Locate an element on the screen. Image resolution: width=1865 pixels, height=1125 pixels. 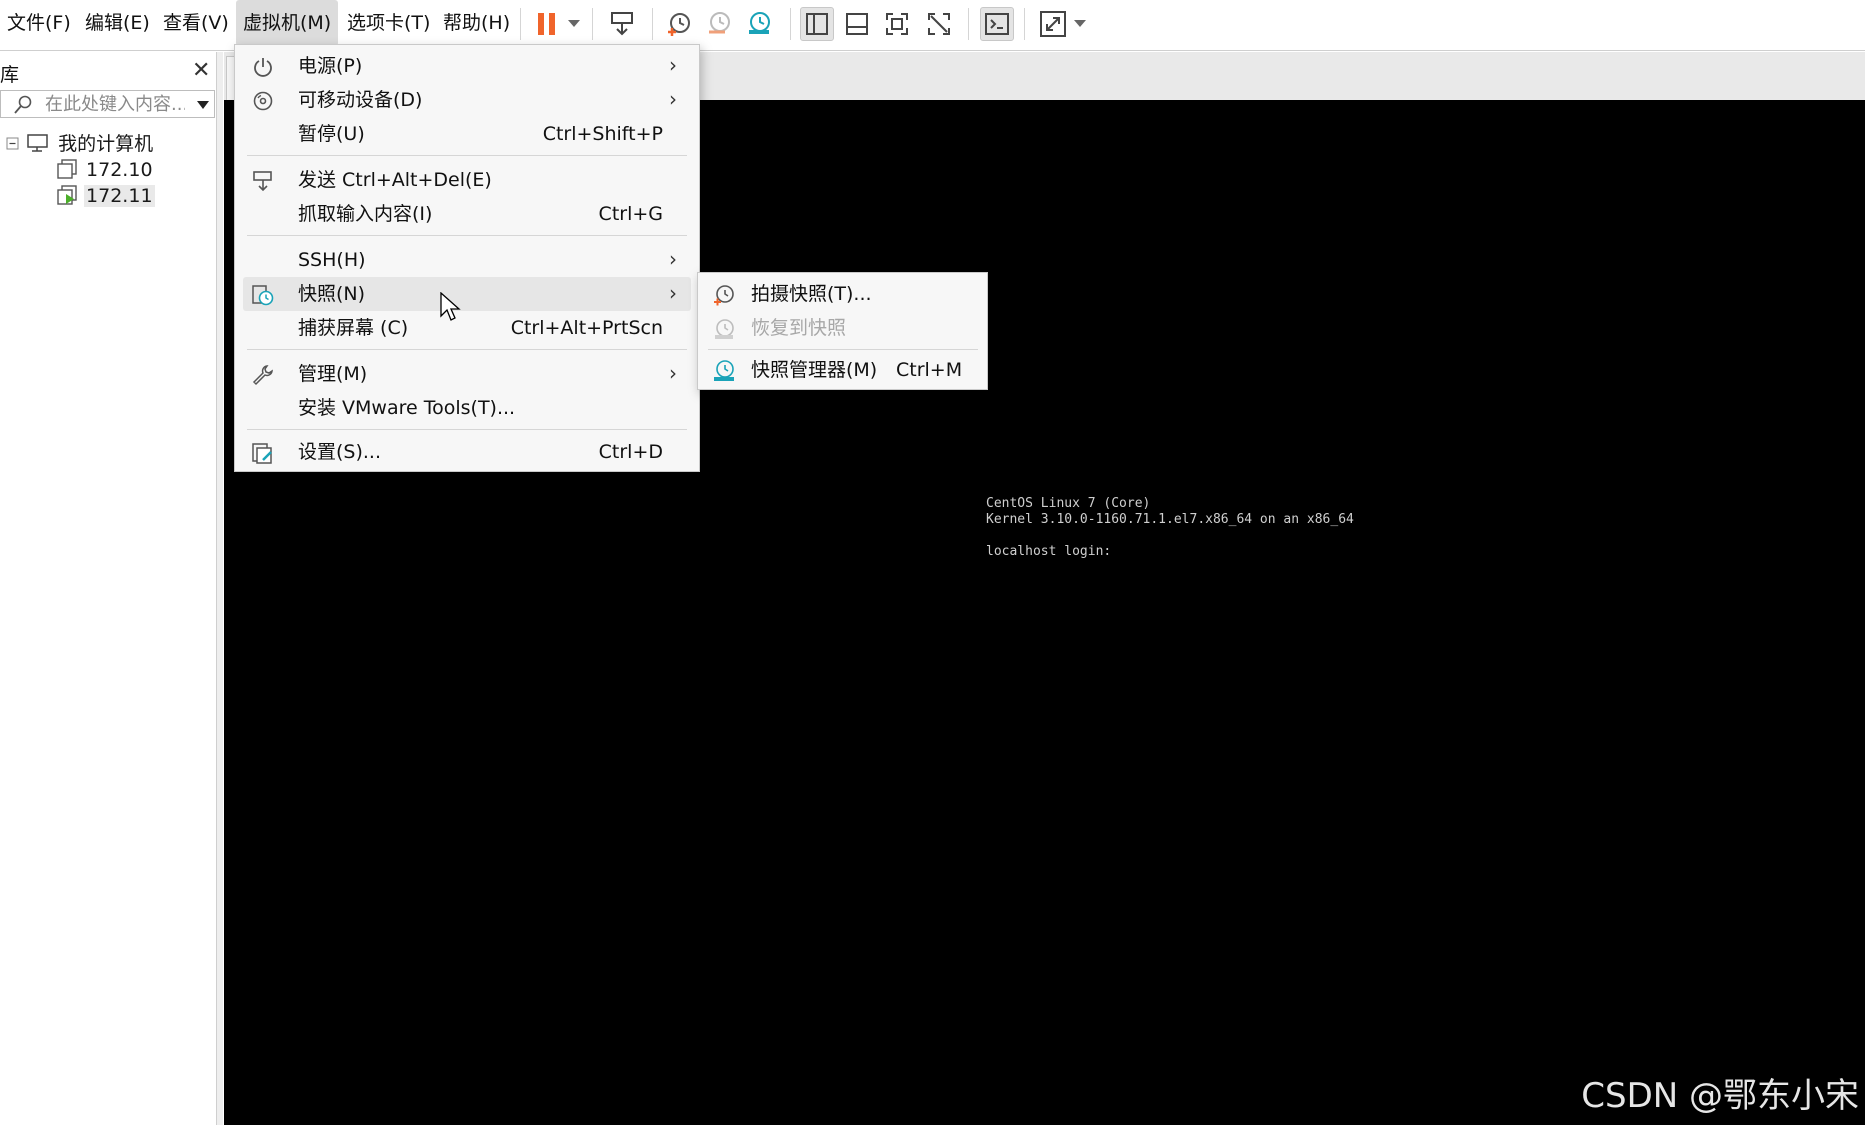
collapse-icon is located at coordinates (13, 144).